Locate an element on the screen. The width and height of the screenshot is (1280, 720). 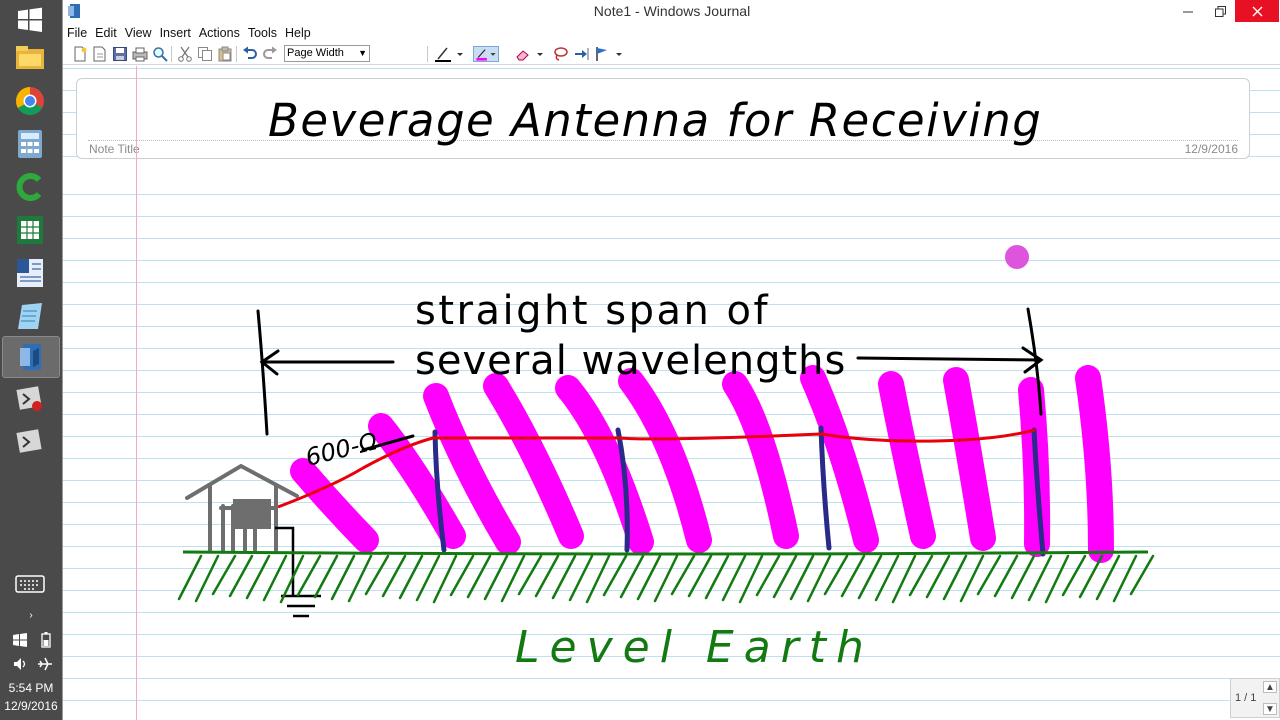
file-explorer-icon is located at coordinates (30, 58).